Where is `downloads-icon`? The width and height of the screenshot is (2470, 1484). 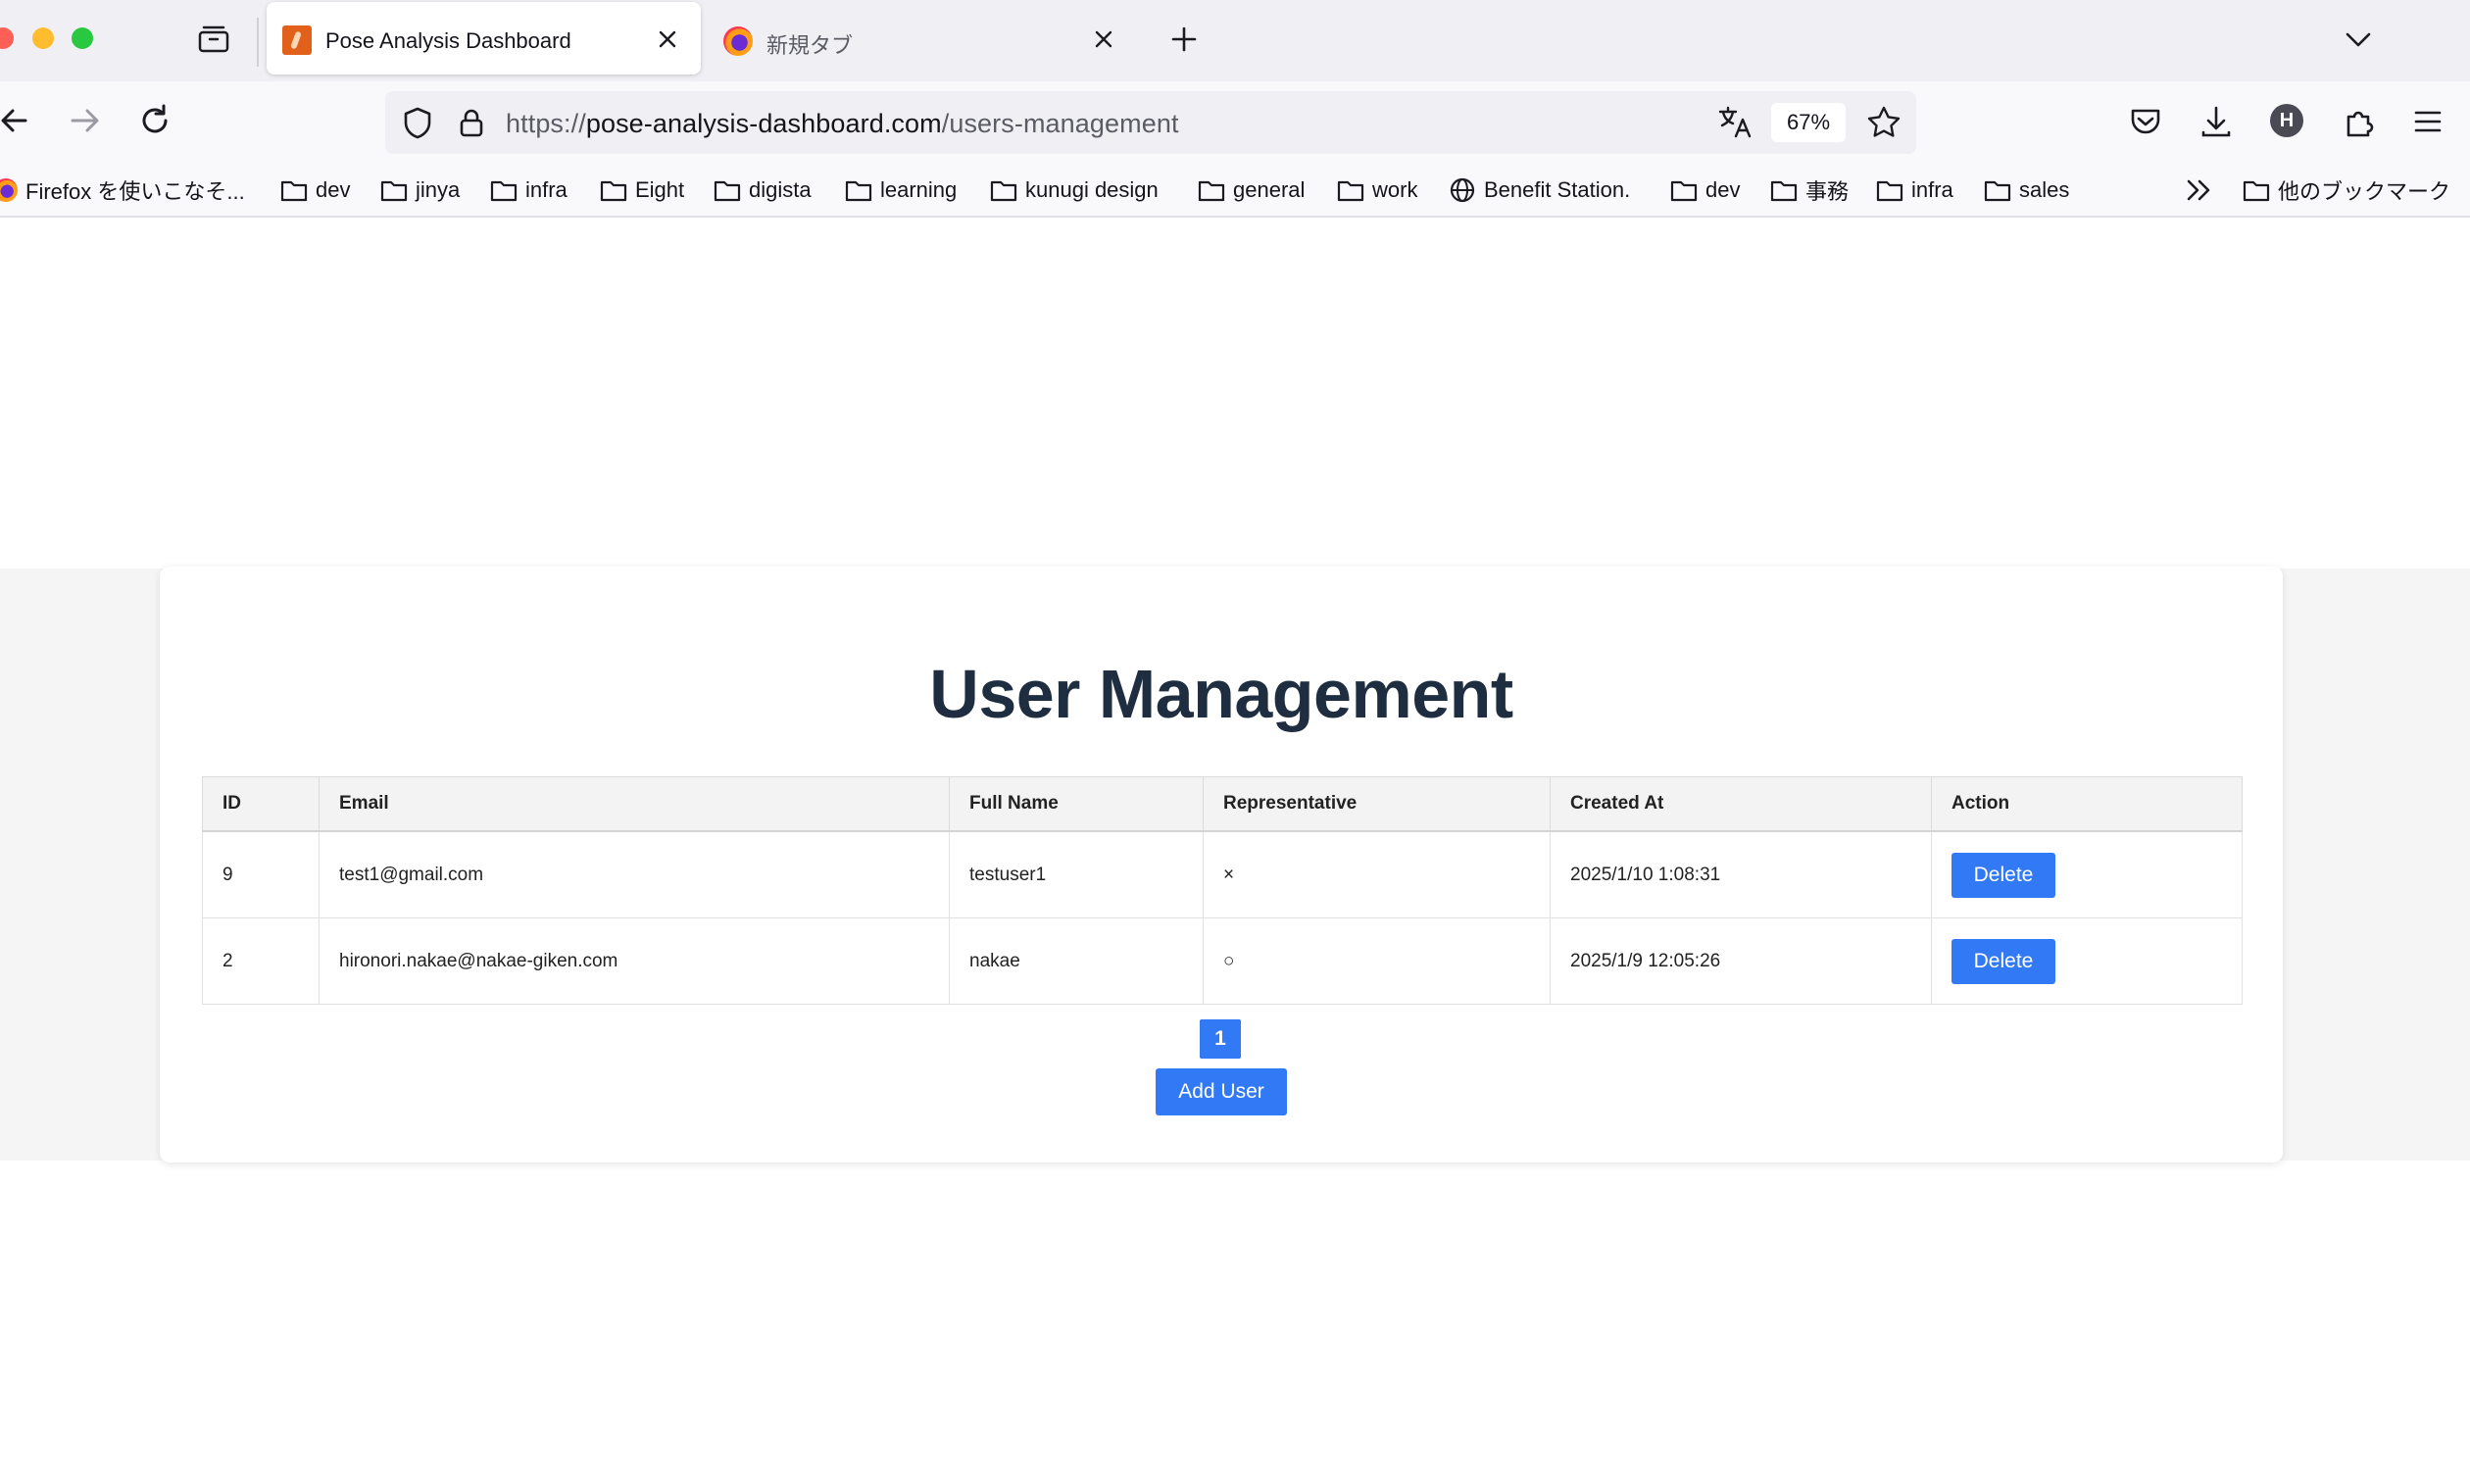
downloads-icon is located at coordinates (2216, 121).